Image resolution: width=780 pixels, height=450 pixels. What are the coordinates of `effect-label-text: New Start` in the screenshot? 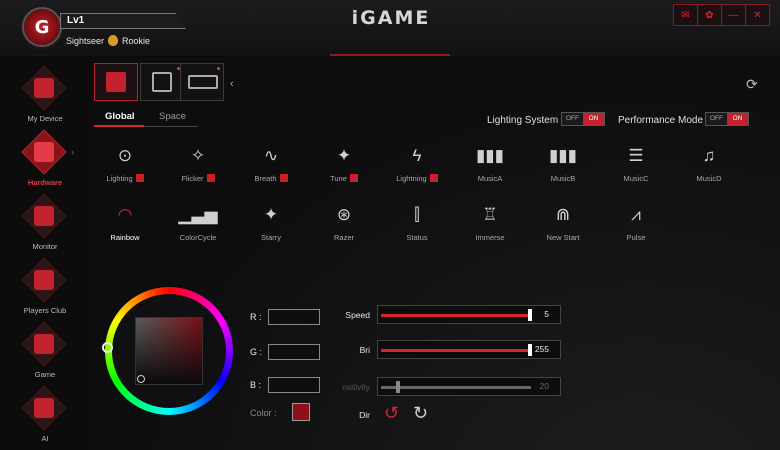 It's located at (563, 237).